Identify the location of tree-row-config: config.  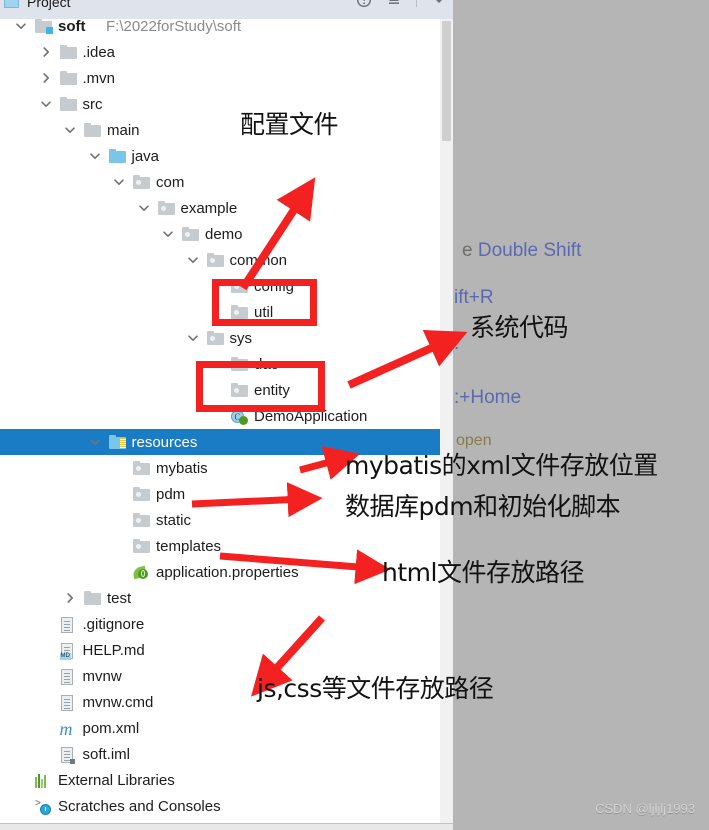
(220, 286).